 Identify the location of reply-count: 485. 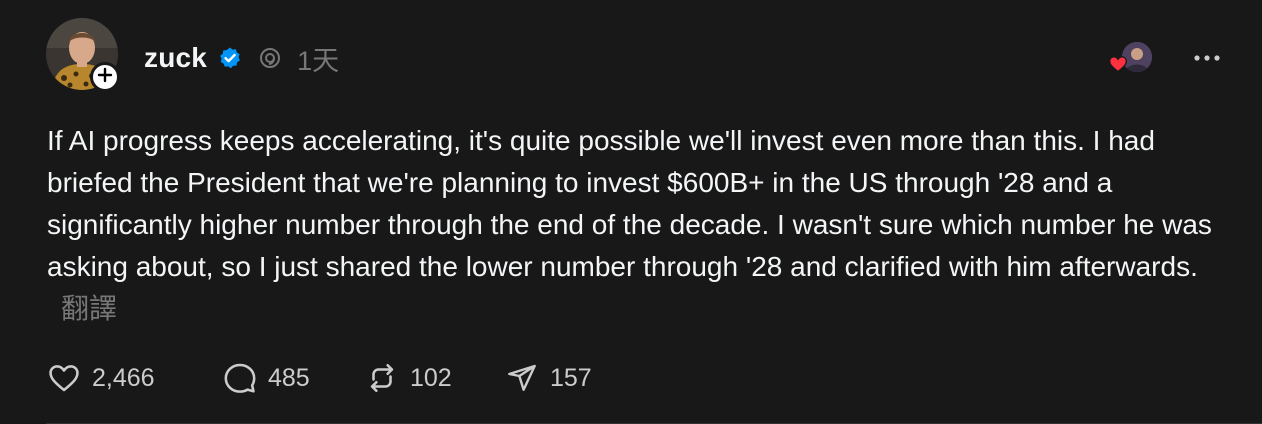
(289, 377).